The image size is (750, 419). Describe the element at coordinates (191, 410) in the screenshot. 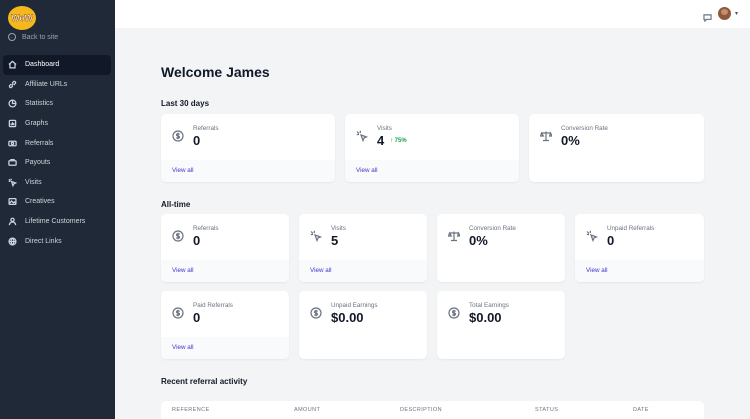

I see `column-header-reference: REFERENCE` at that location.